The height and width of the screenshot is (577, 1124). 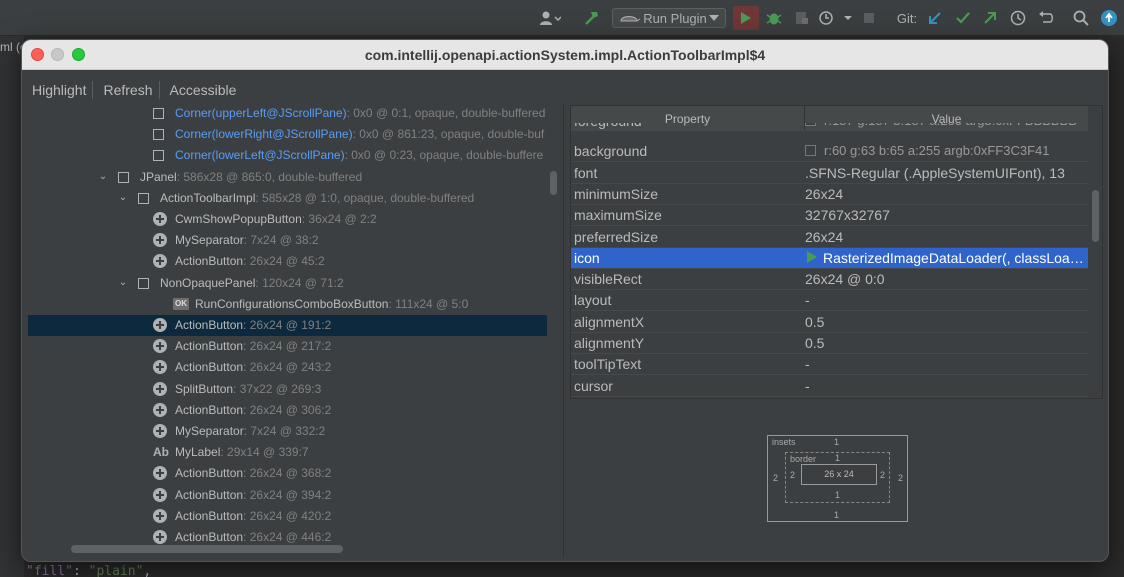 I want to click on insets-left-value: 2, so click(x=776, y=478).